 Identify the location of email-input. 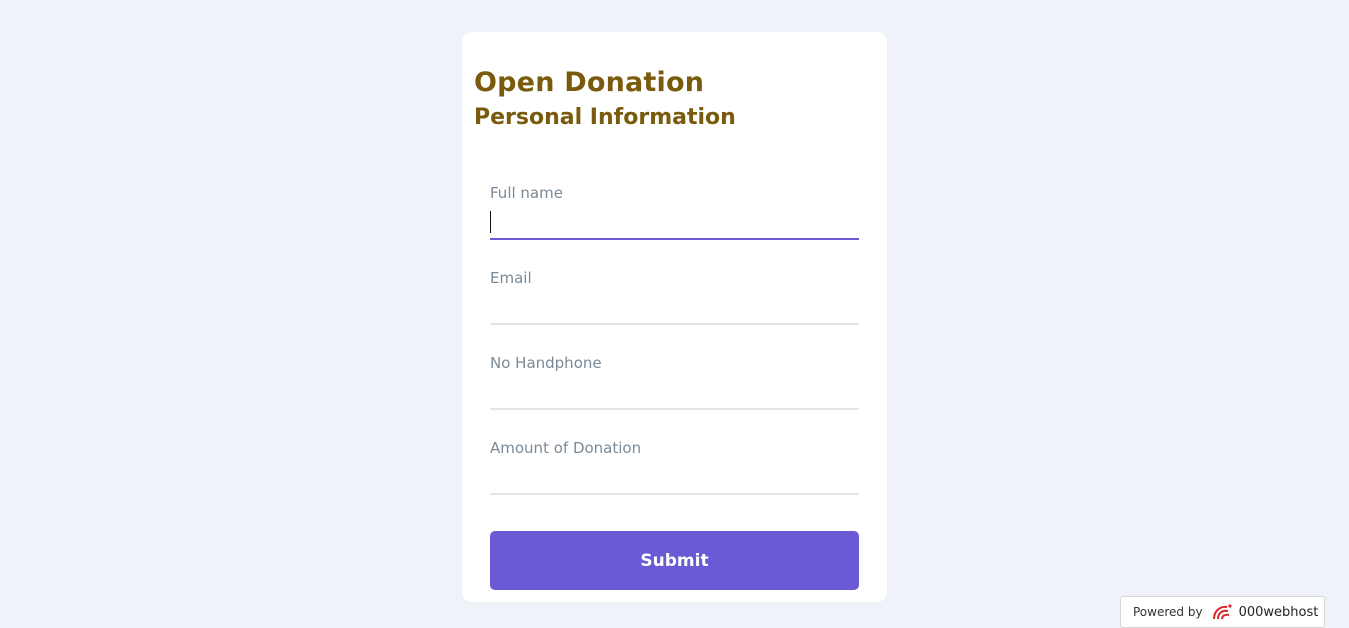
(674, 308).